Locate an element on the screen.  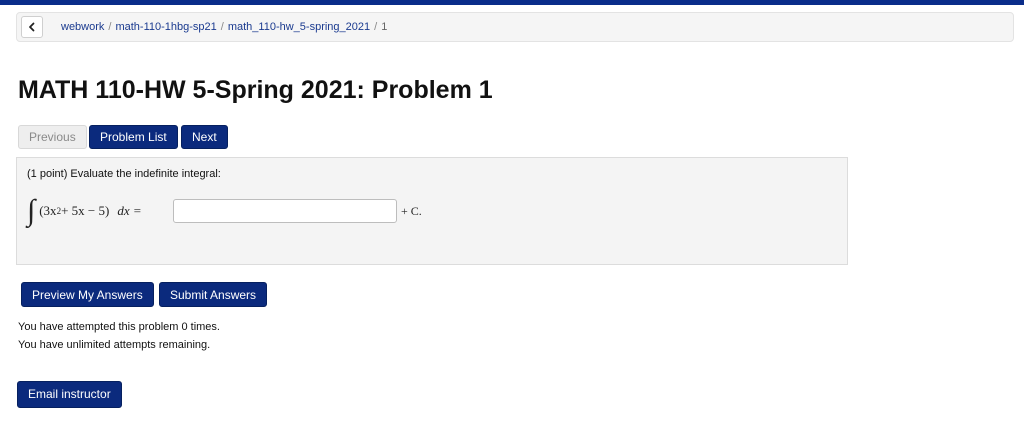
page-title: MATH 110-HW 5-Spring 2021: Problem 1 is located at coordinates (255, 90).